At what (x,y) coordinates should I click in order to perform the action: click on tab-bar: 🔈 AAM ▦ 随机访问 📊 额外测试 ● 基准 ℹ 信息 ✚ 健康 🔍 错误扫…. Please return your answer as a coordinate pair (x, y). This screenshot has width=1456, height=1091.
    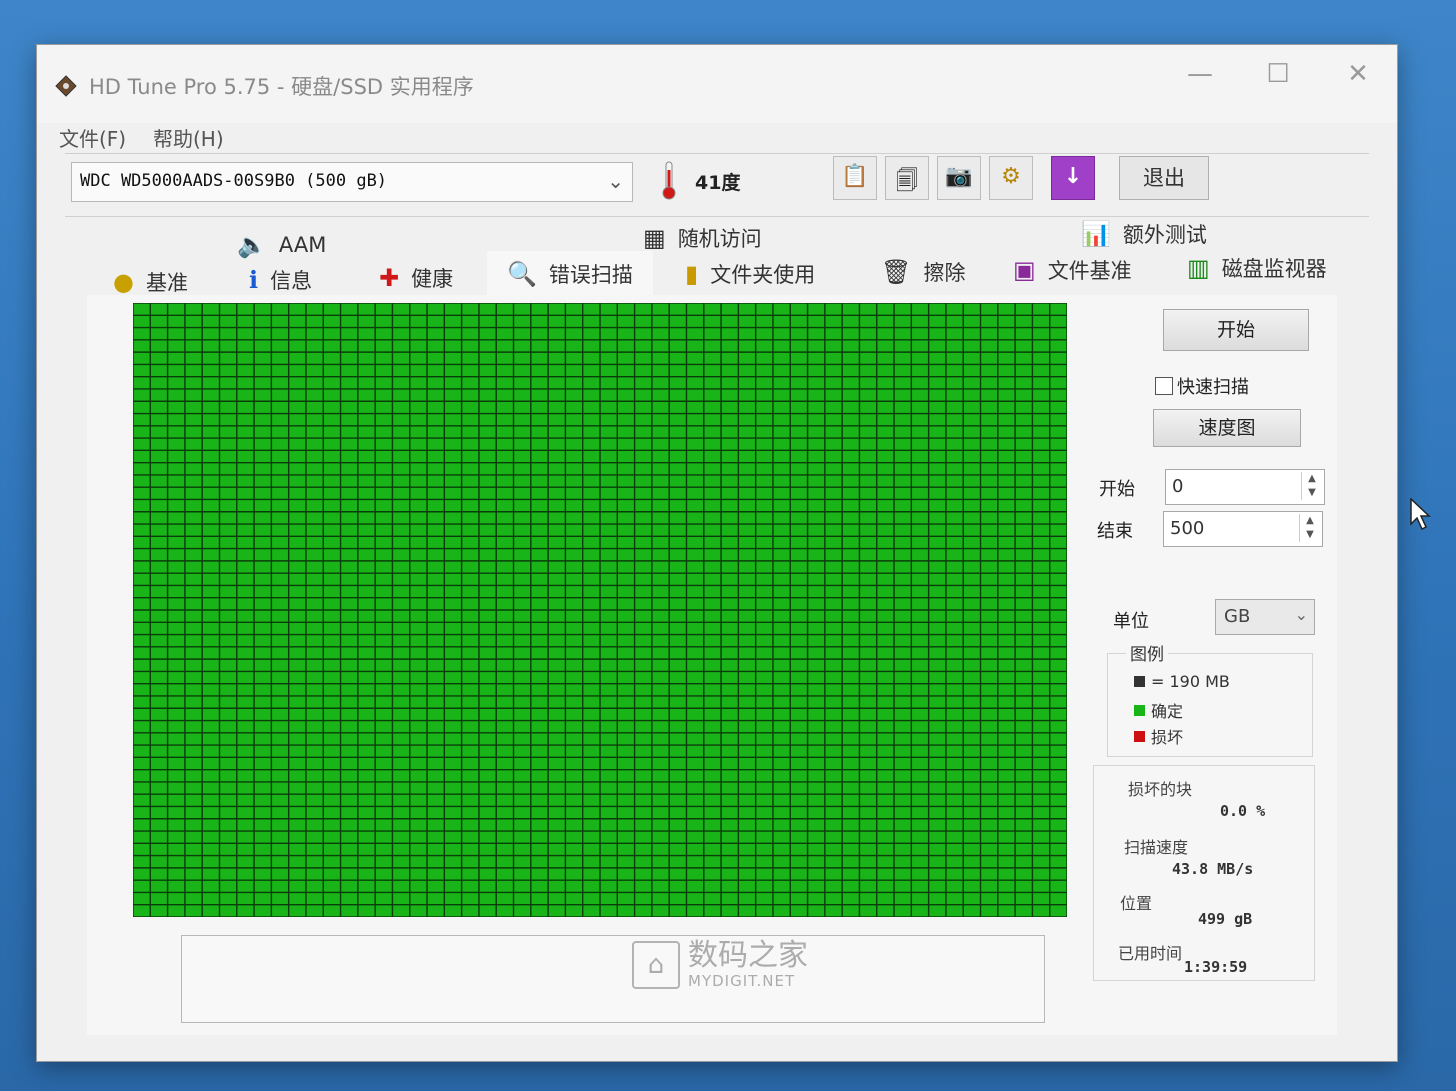
    Looking at the image, I should click on (717, 257).